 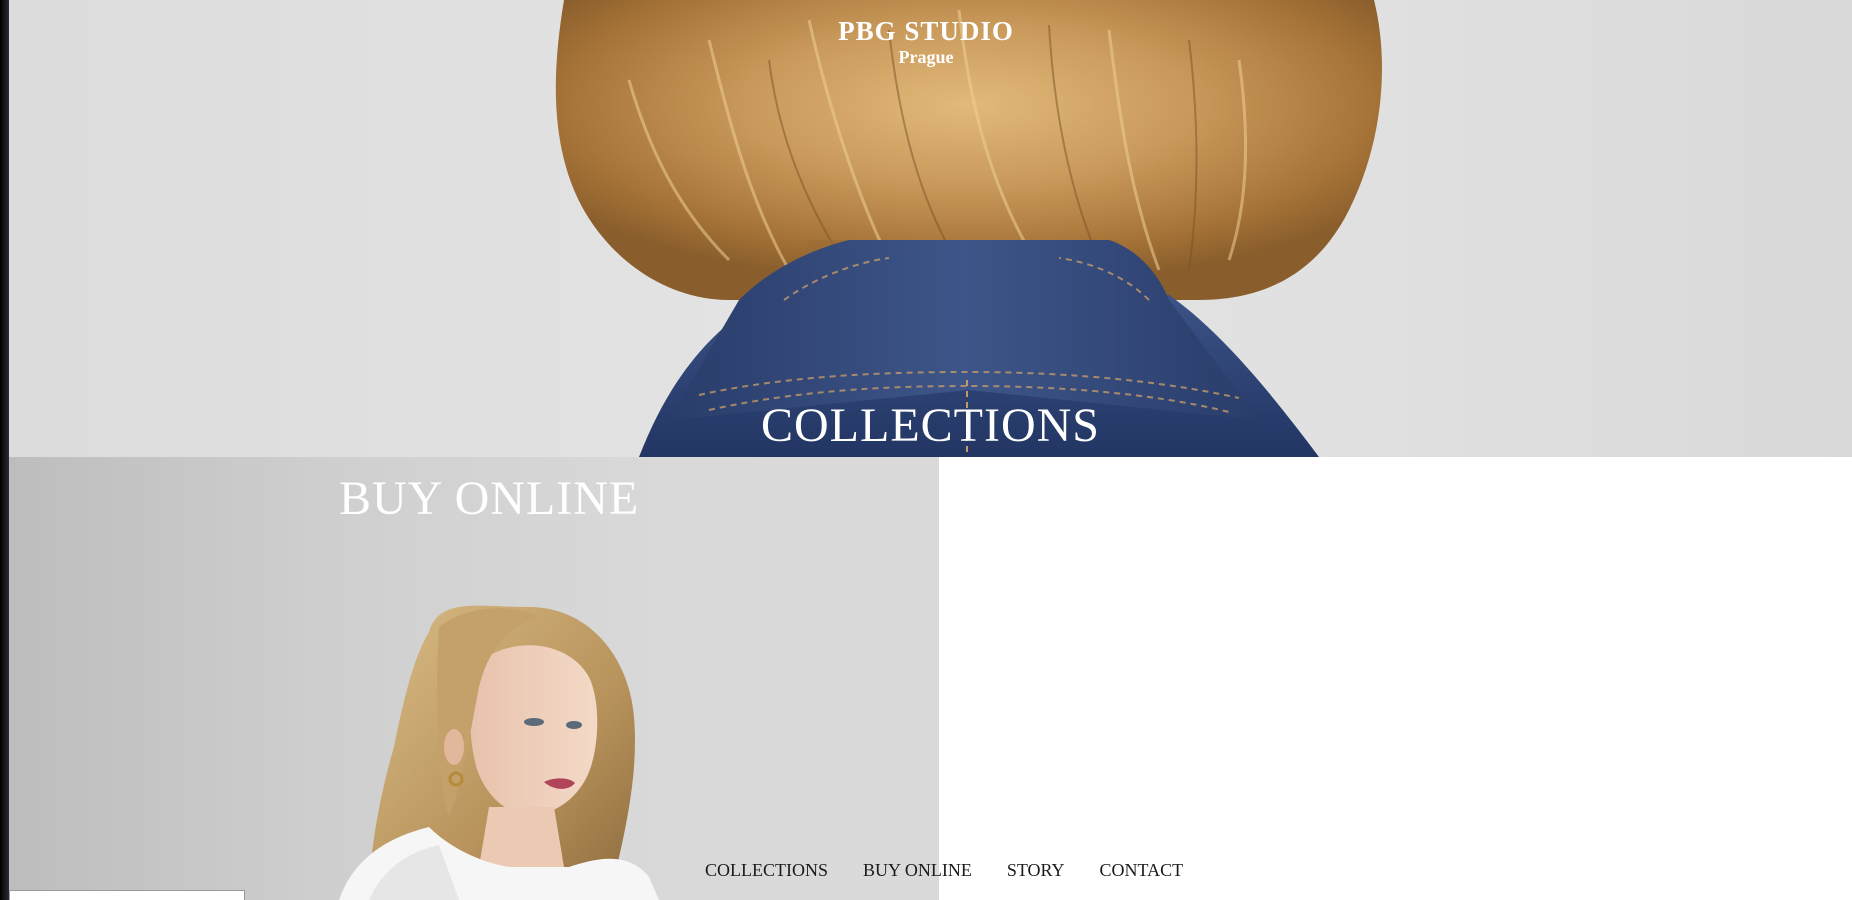 What do you see at coordinates (1036, 870) in the screenshot?
I see `nav-story: STORY` at bounding box center [1036, 870].